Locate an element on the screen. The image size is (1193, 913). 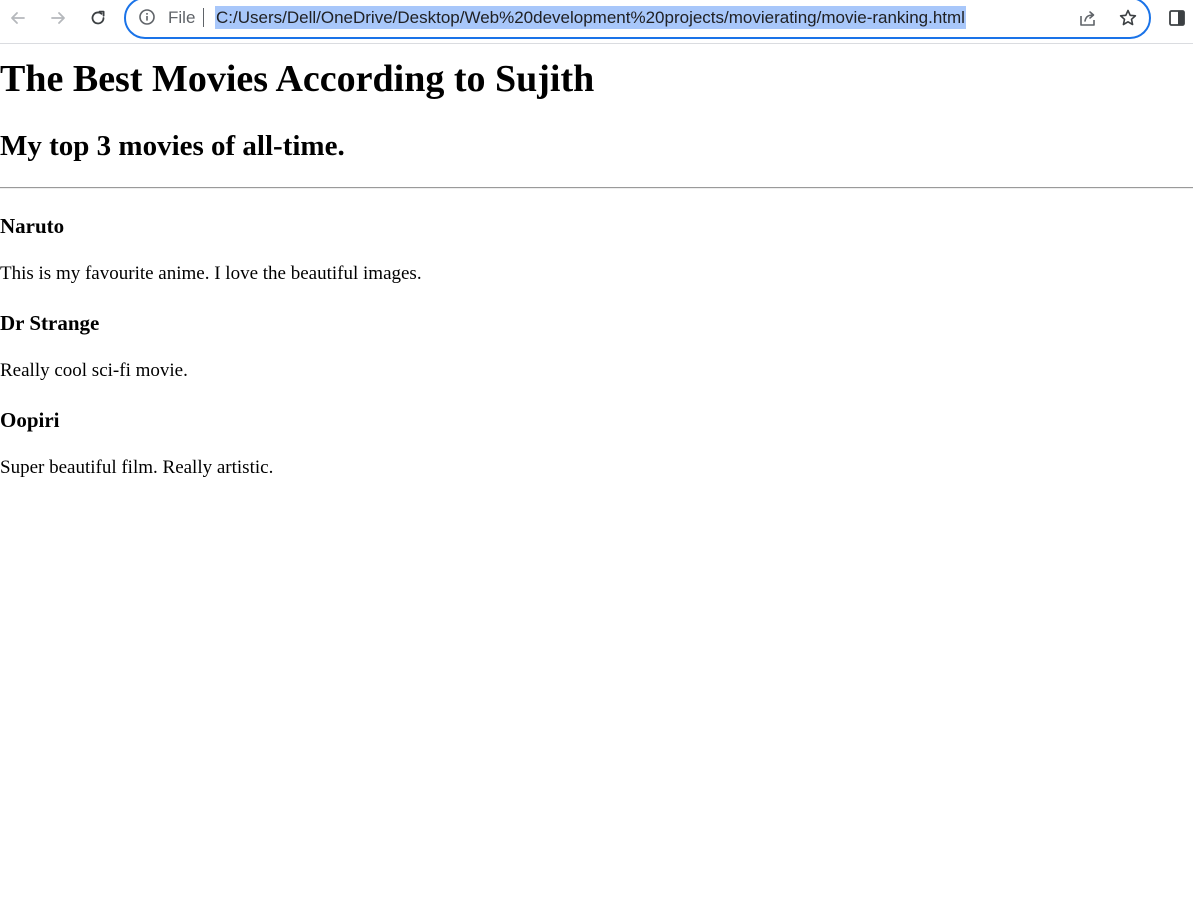
share-icon is located at coordinates (1087, 18).